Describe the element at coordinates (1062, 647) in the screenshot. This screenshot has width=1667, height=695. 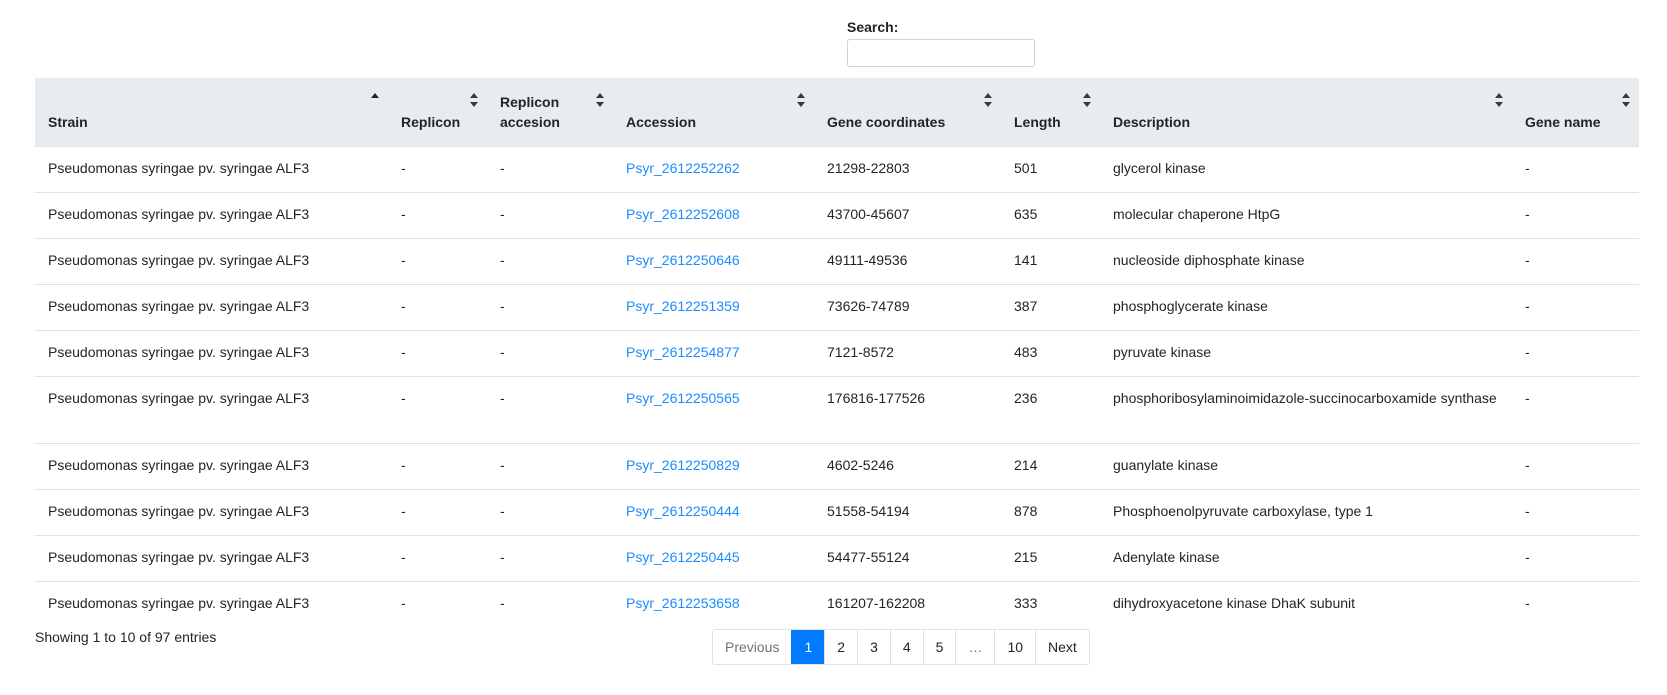
I see `next-page-button: Next` at that location.